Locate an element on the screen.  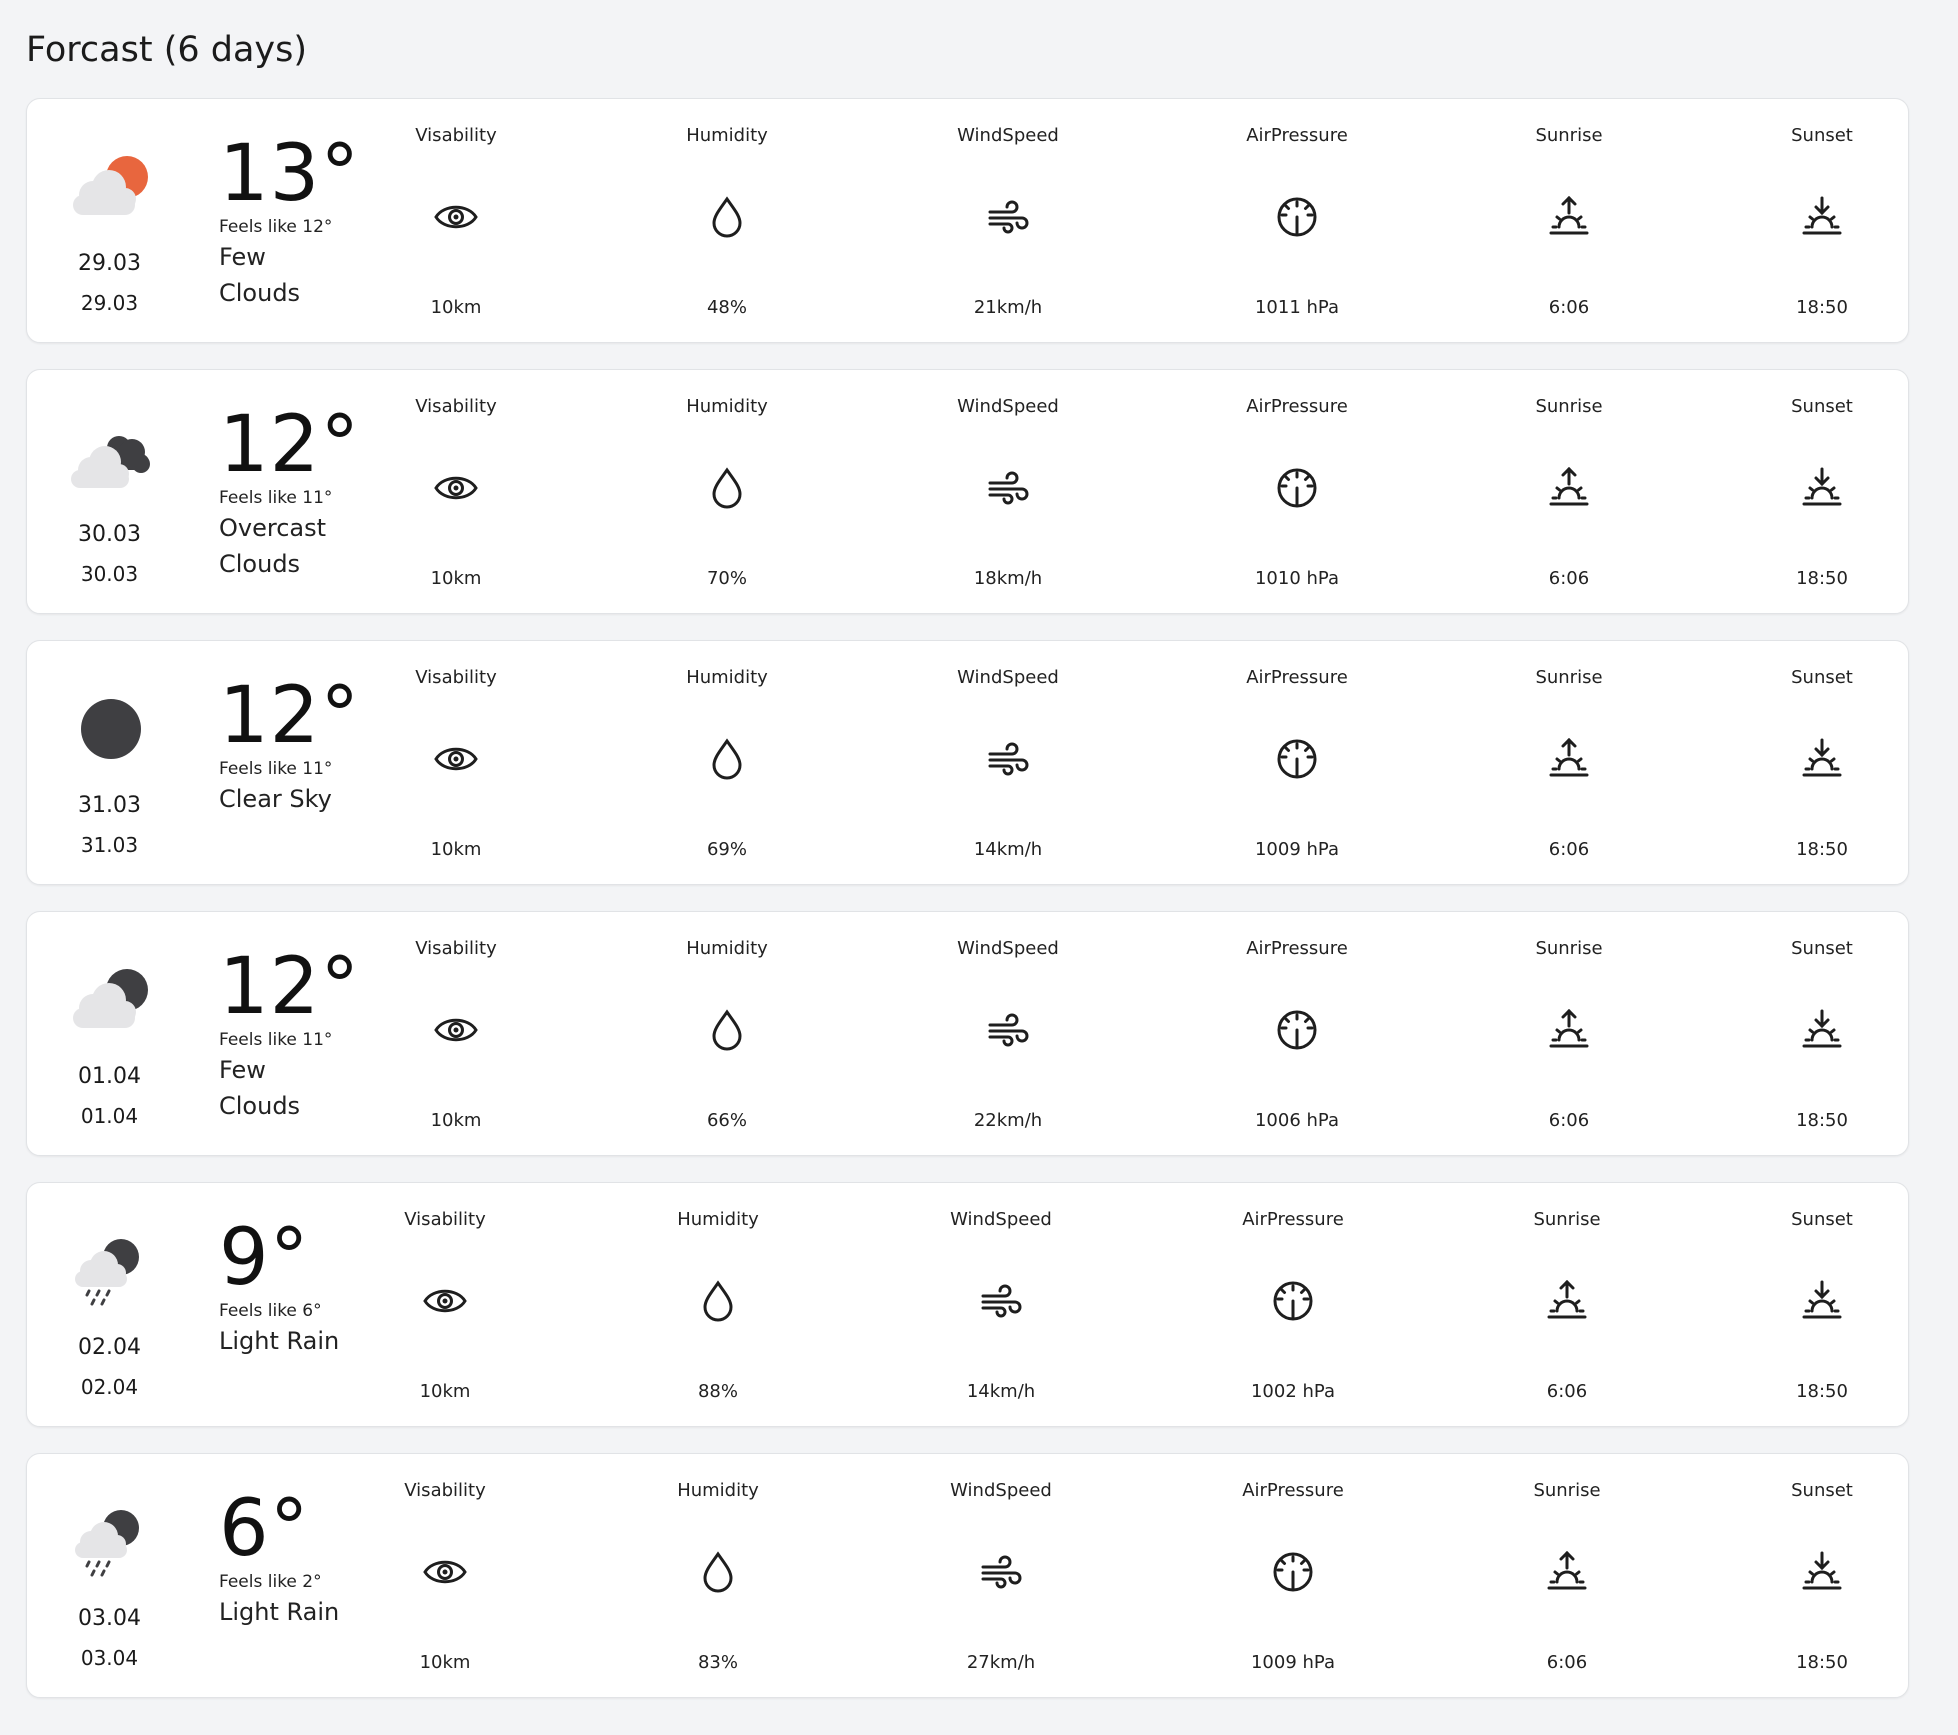
stat-value: 70% is located at coordinates (726, 578).